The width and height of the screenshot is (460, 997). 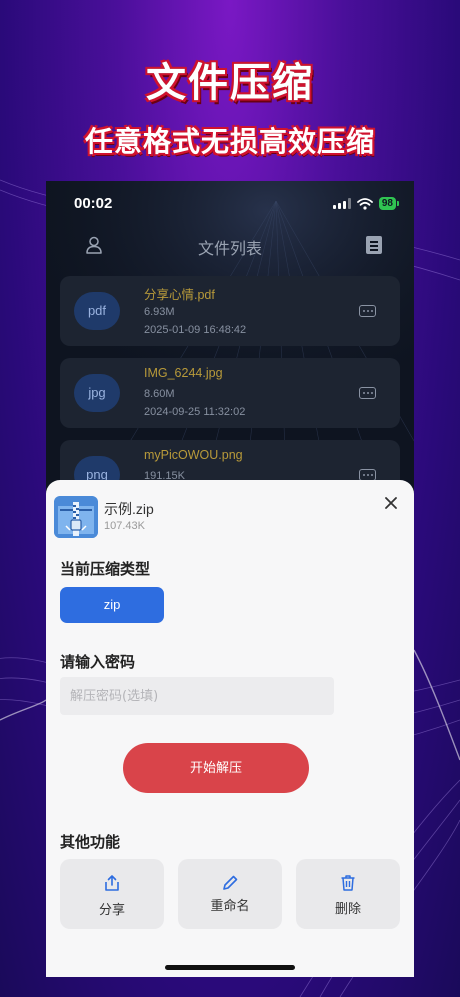 What do you see at coordinates (111, 910) in the screenshot?
I see `share-label: 分享` at bounding box center [111, 910].